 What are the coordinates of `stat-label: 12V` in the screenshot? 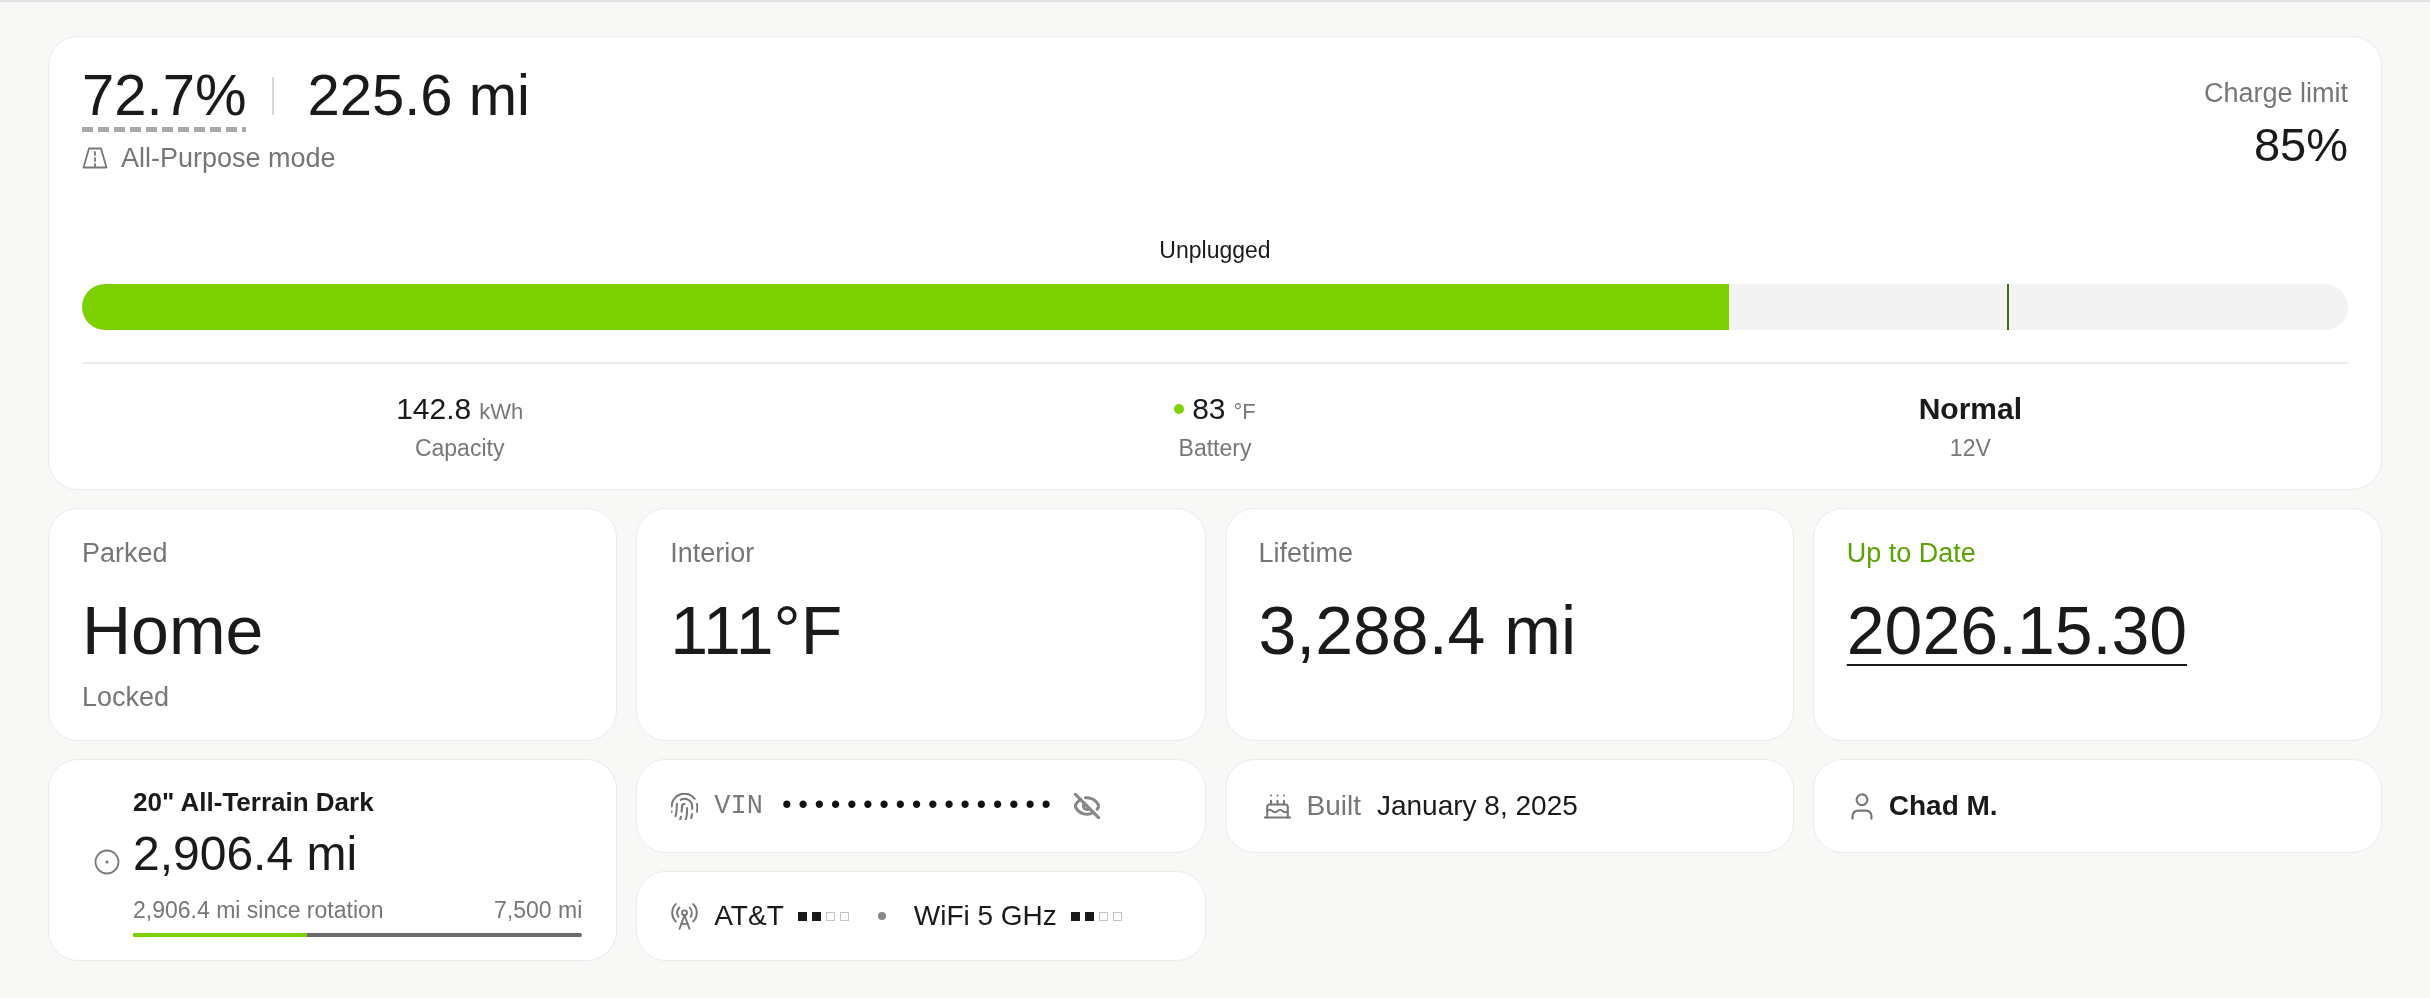 It's located at (1970, 448).